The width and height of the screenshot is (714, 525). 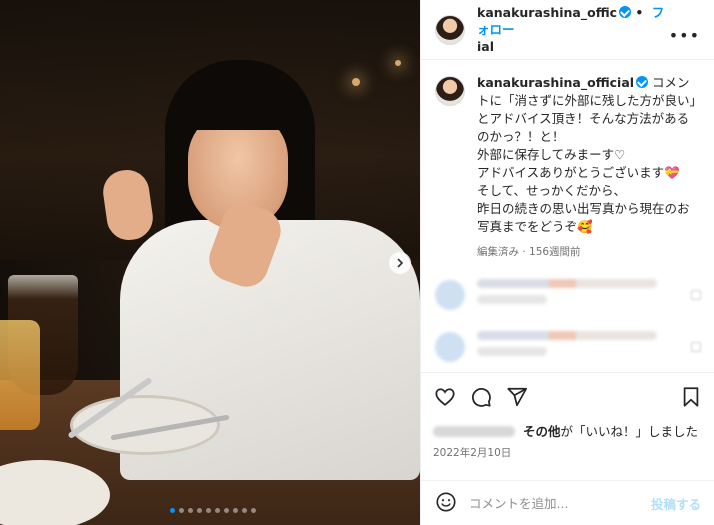 I want to click on add-comment-bar: 投稿する, so click(x=567, y=502).